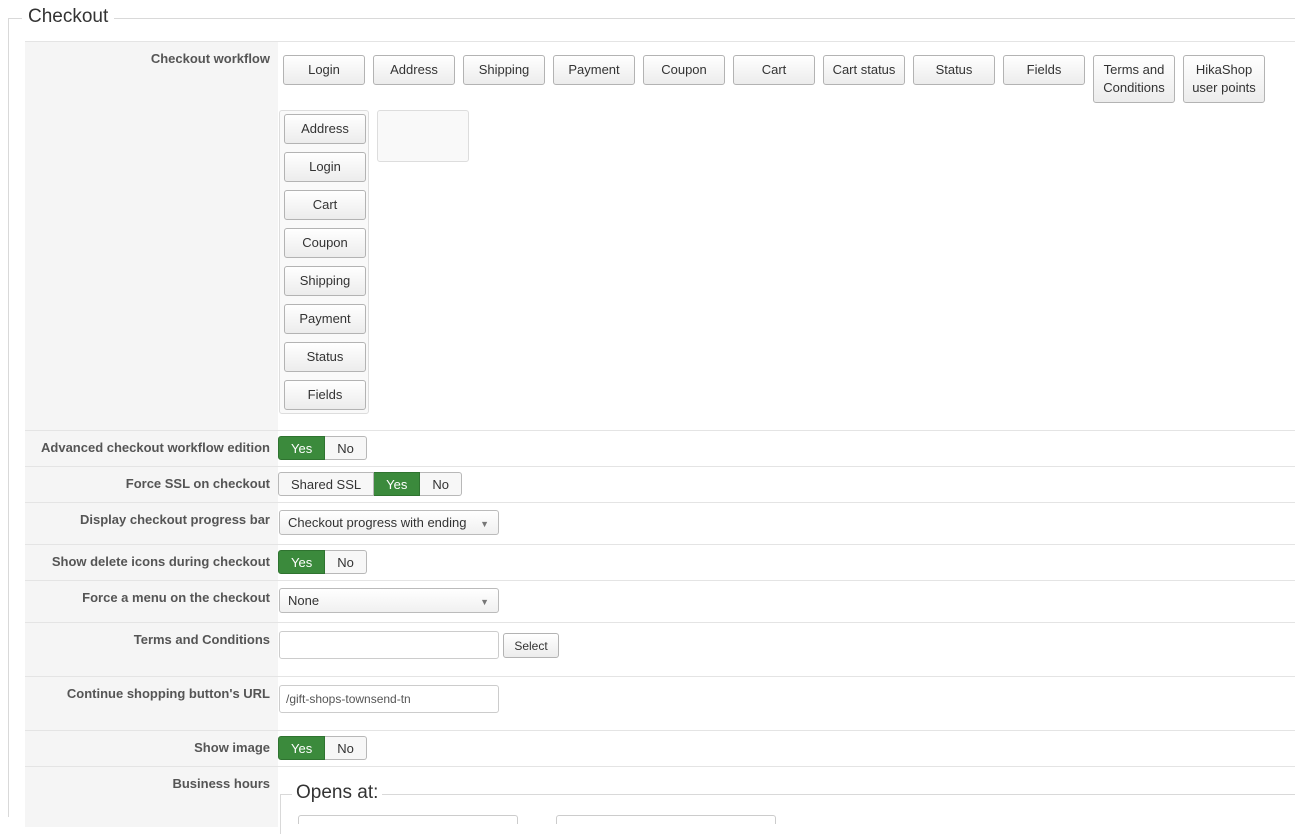  What do you see at coordinates (660, 800) in the screenshot?
I see `row-business-hours: Business hours Opens at:` at bounding box center [660, 800].